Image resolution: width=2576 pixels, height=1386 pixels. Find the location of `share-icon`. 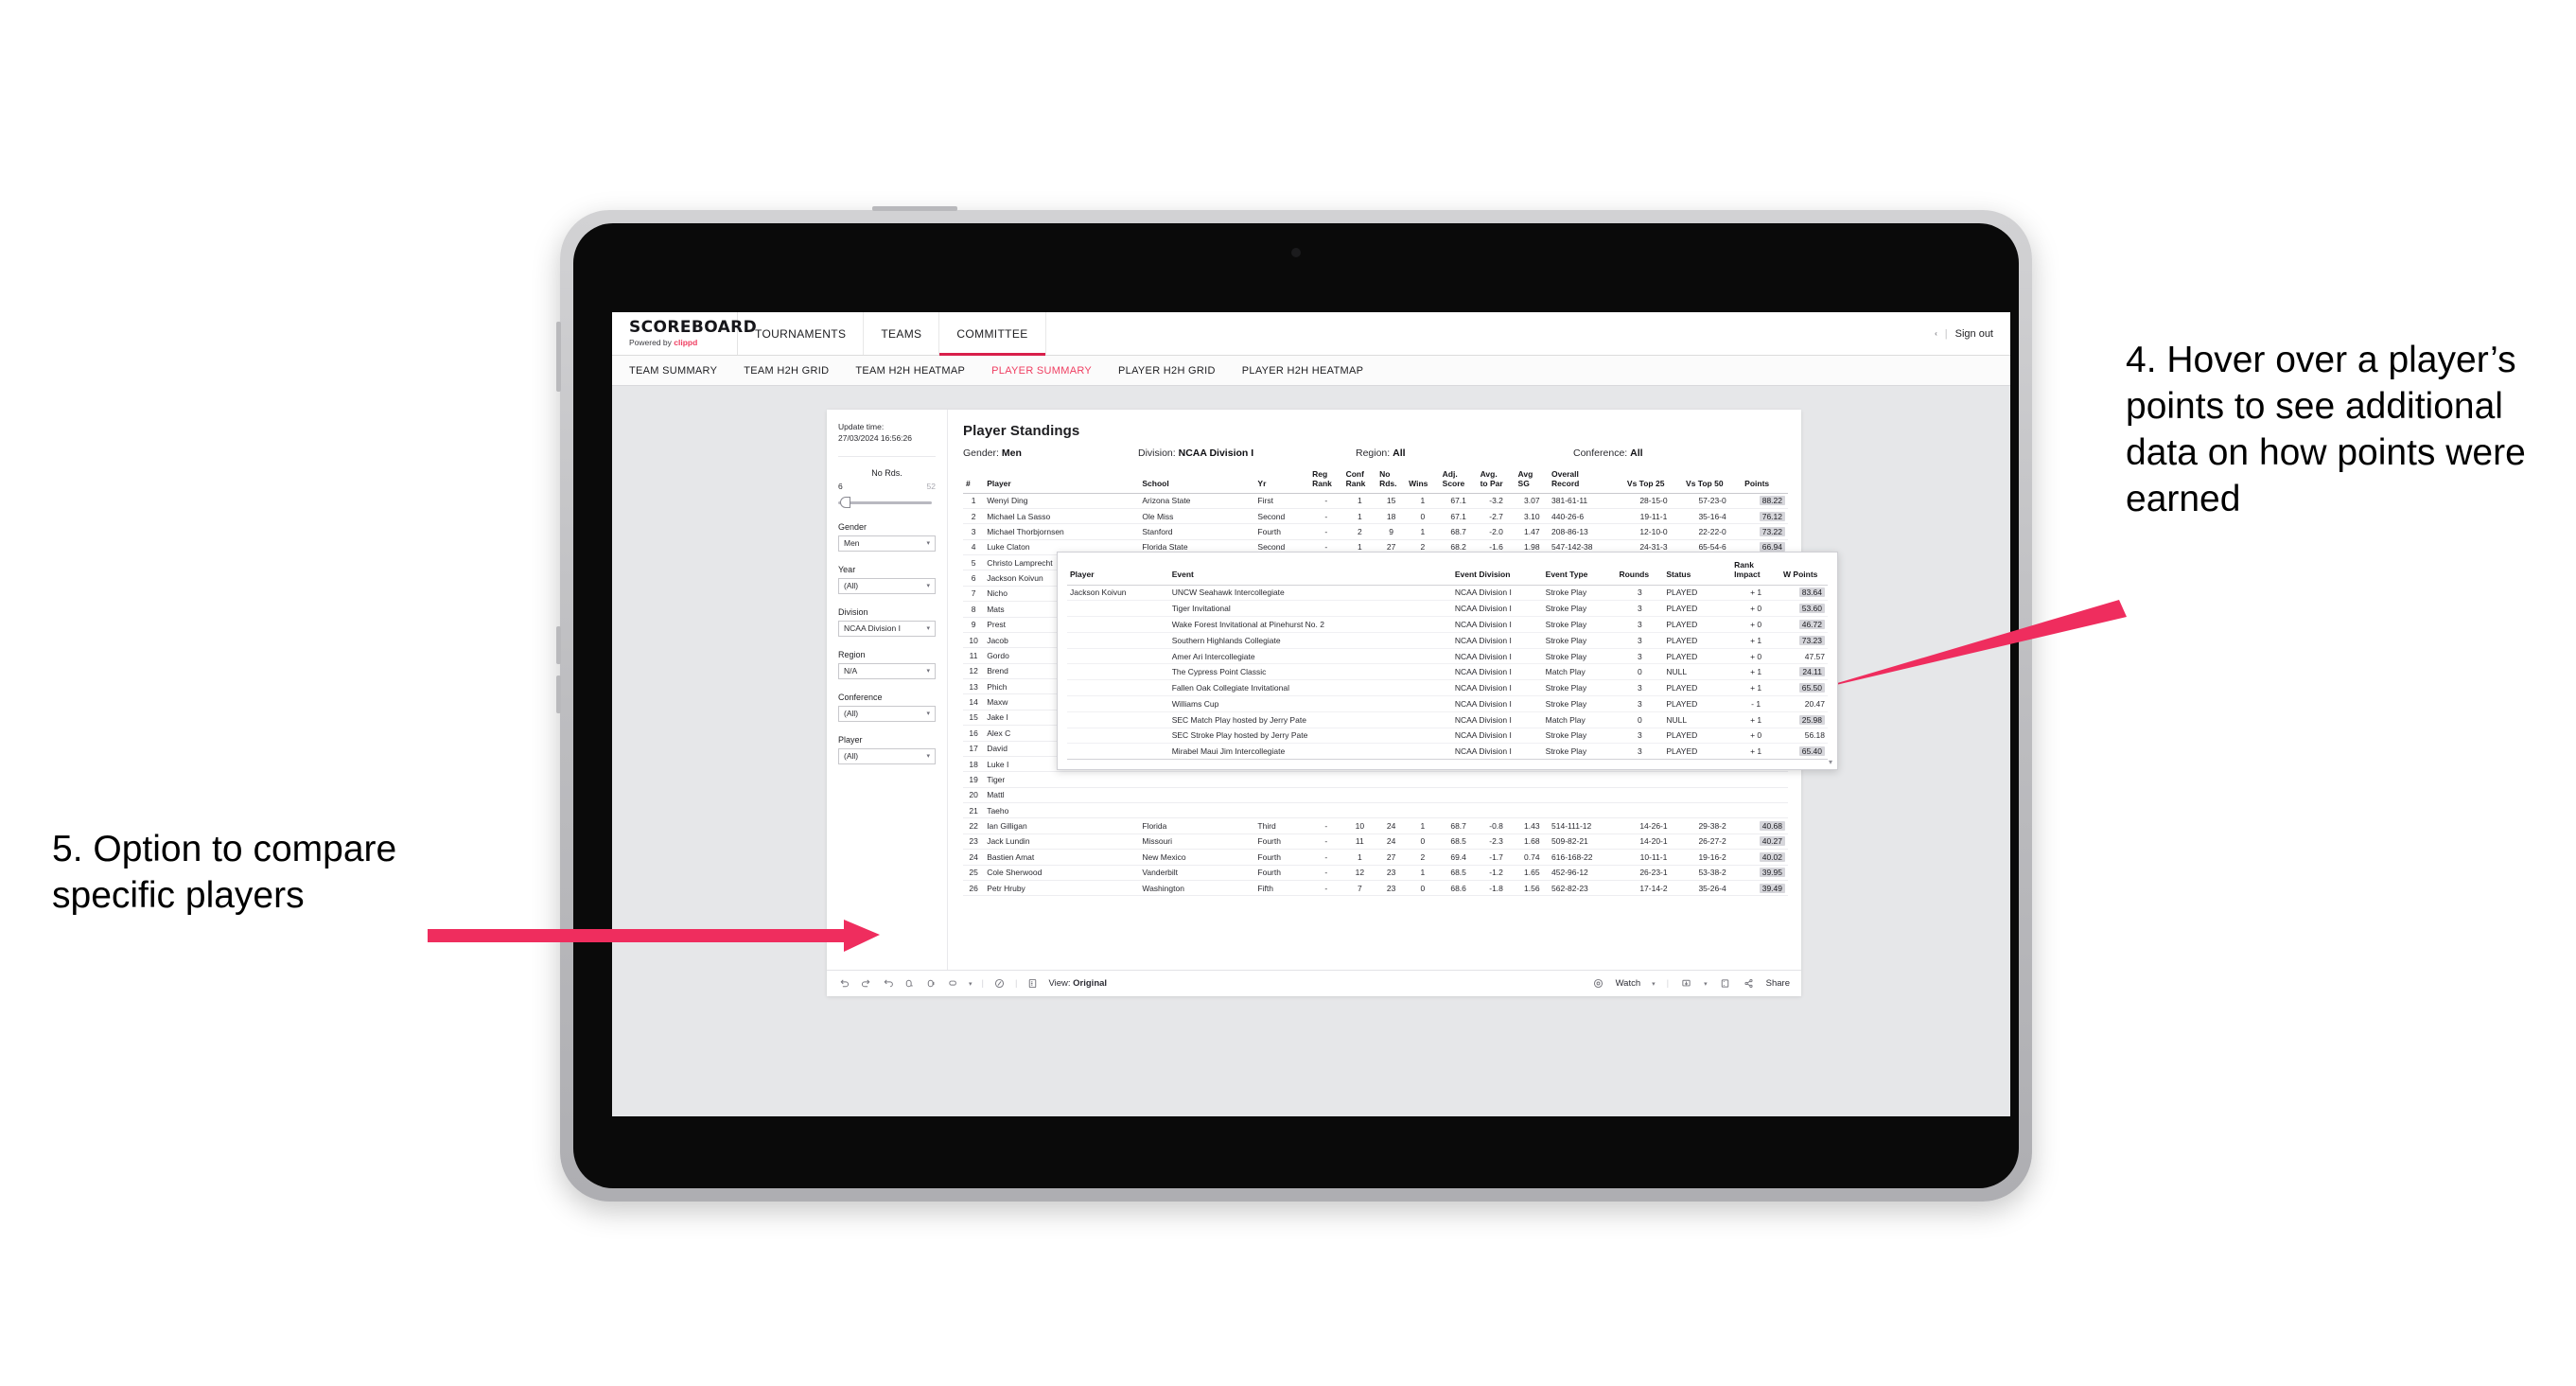

share-icon is located at coordinates (1749, 984).